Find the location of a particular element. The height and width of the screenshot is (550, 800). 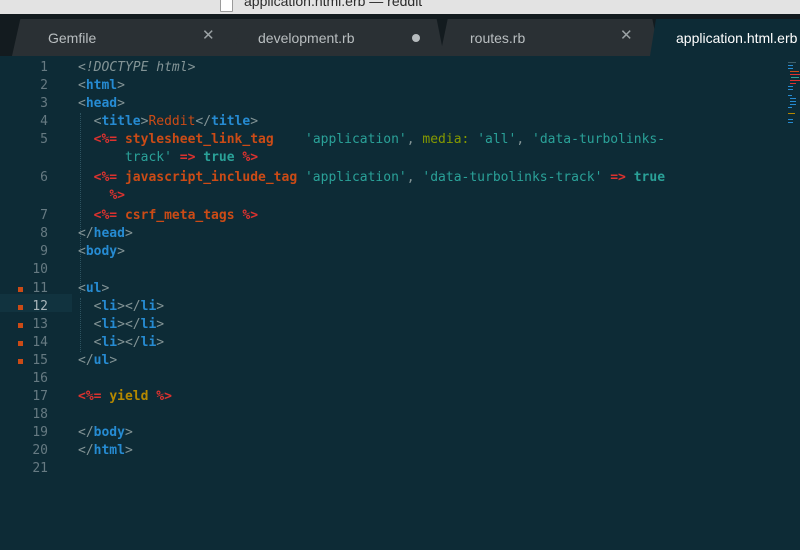

tab-routes-rb: routes.rb ✕ is located at coordinates (550, 37).